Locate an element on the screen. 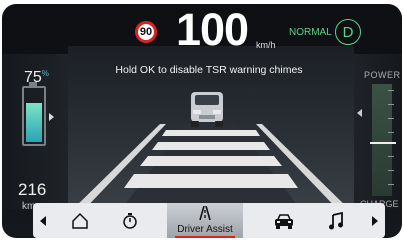  car-icon is located at coordinates (284, 221).